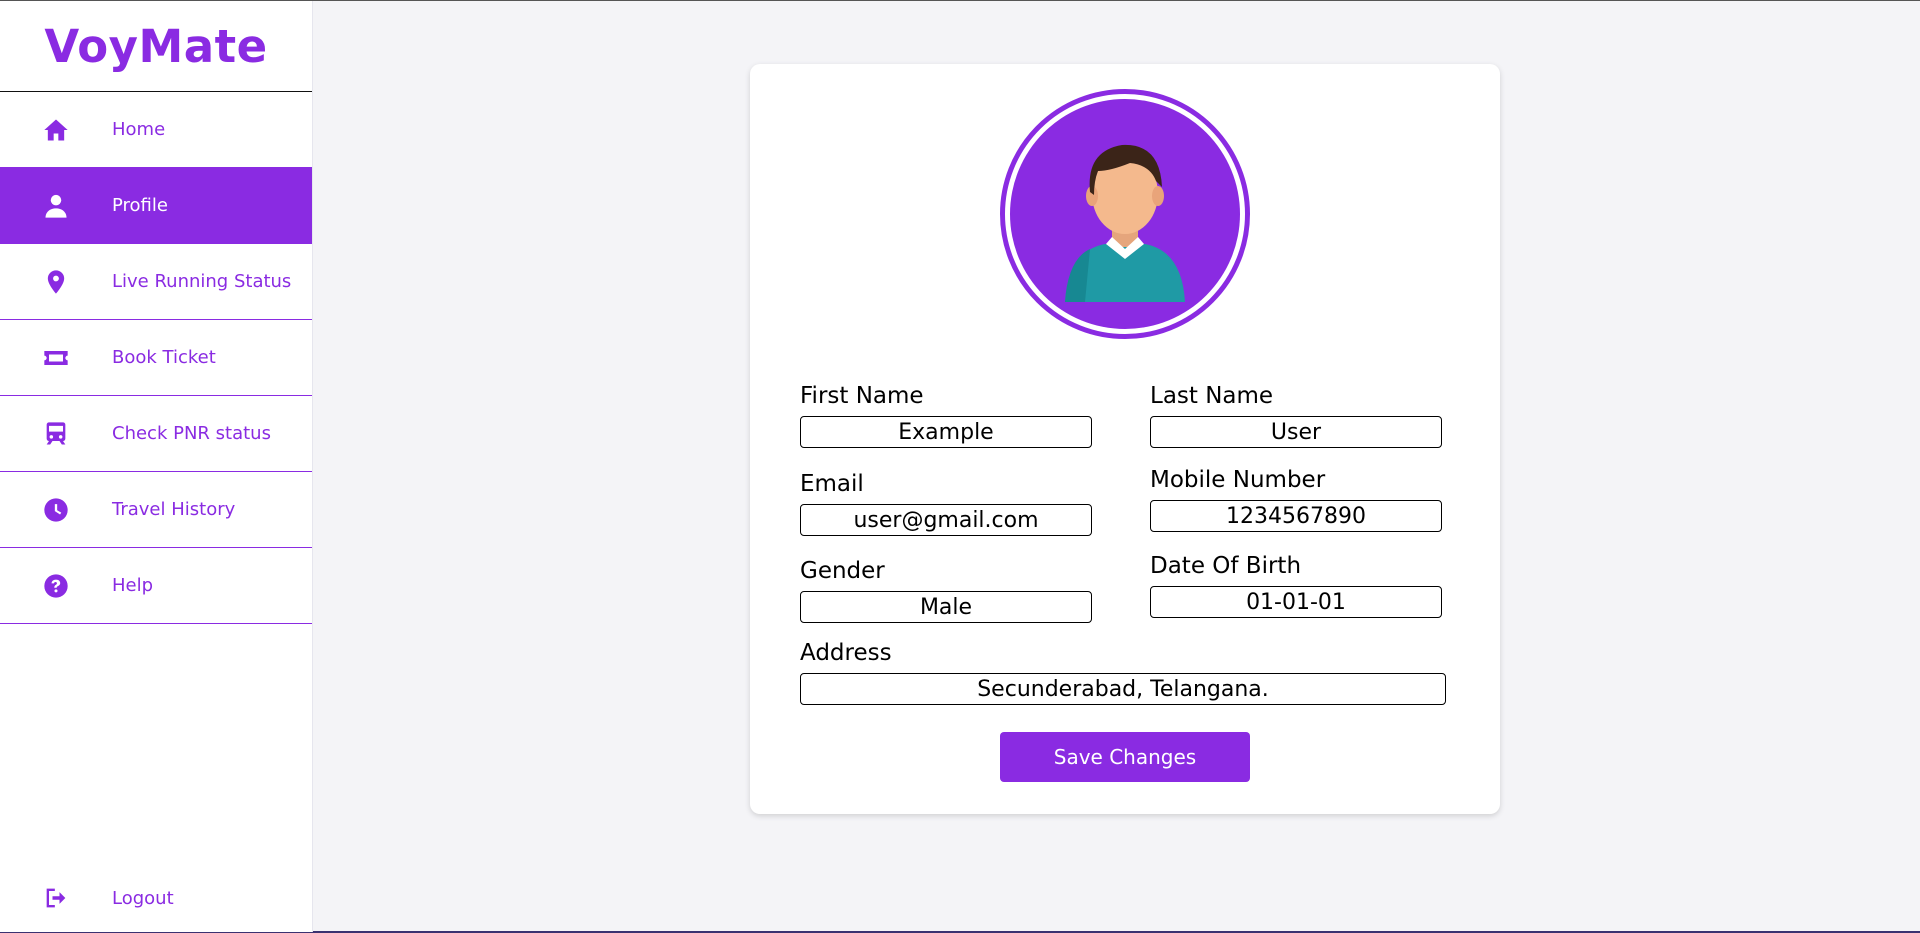 The width and height of the screenshot is (1920, 933). I want to click on sidebar-item-label: Live Running Status, so click(202, 281).